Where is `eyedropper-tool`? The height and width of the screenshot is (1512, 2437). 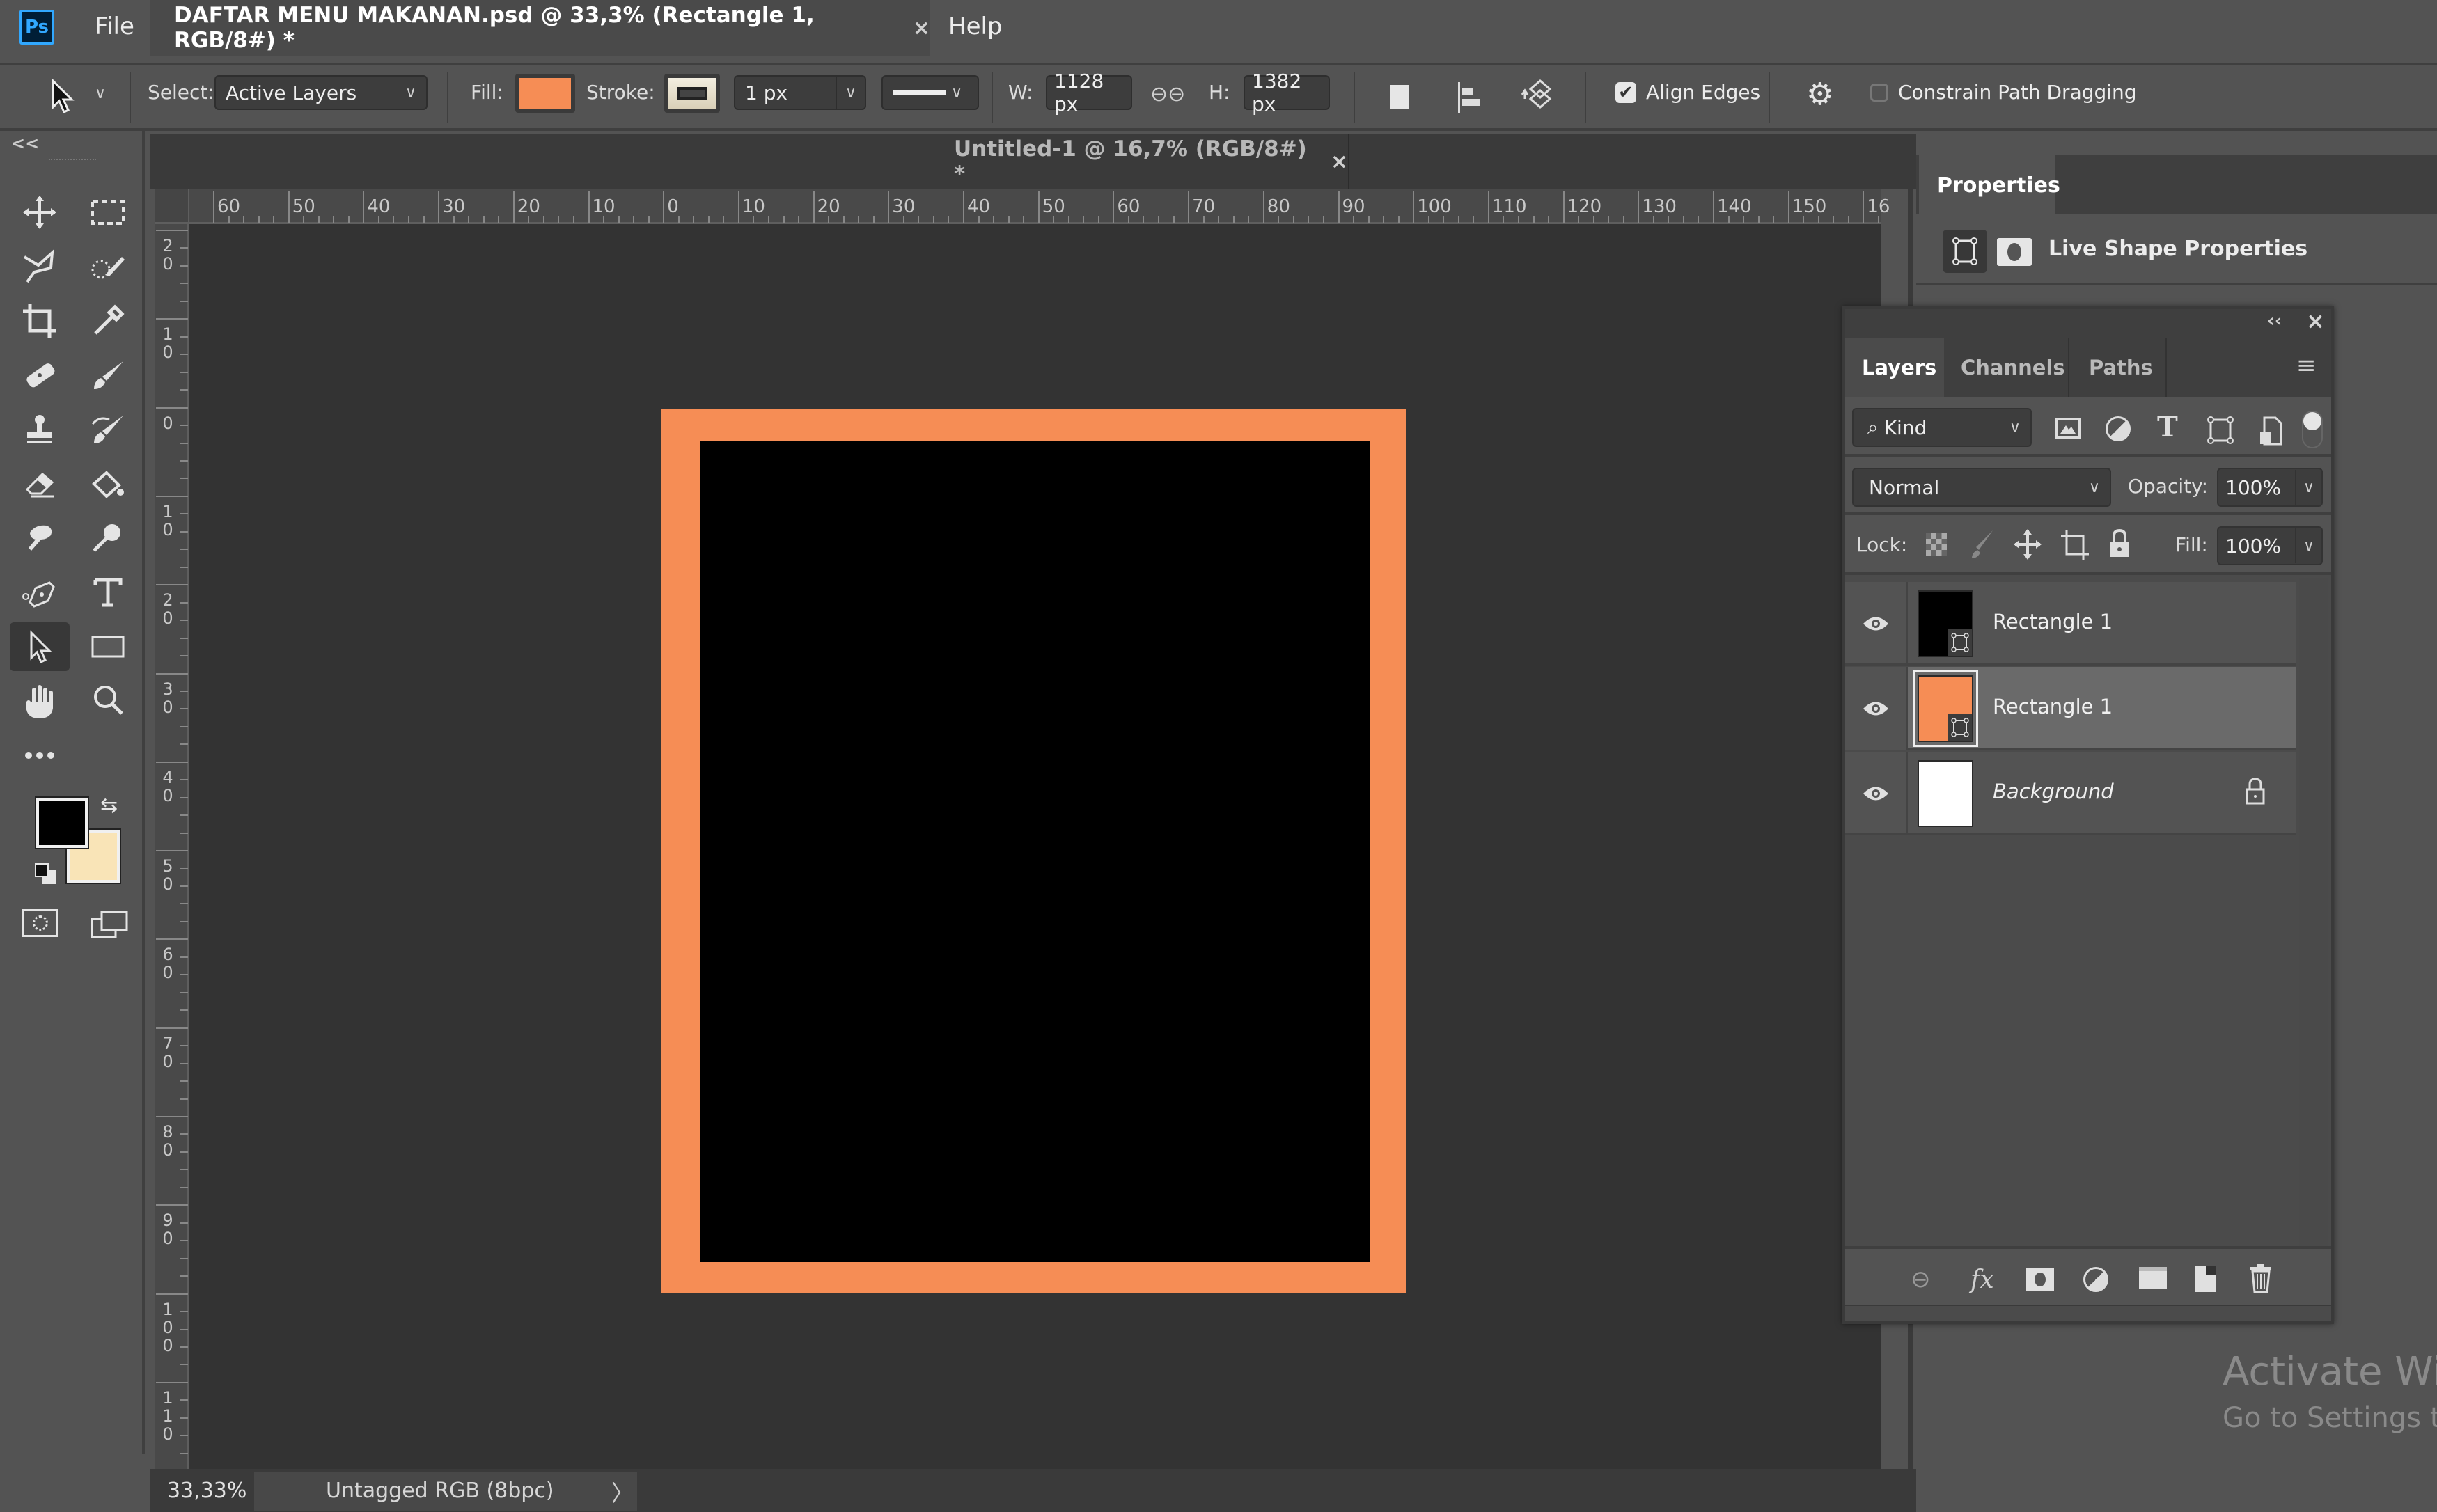
eyedropper-tool is located at coordinates (108, 321).